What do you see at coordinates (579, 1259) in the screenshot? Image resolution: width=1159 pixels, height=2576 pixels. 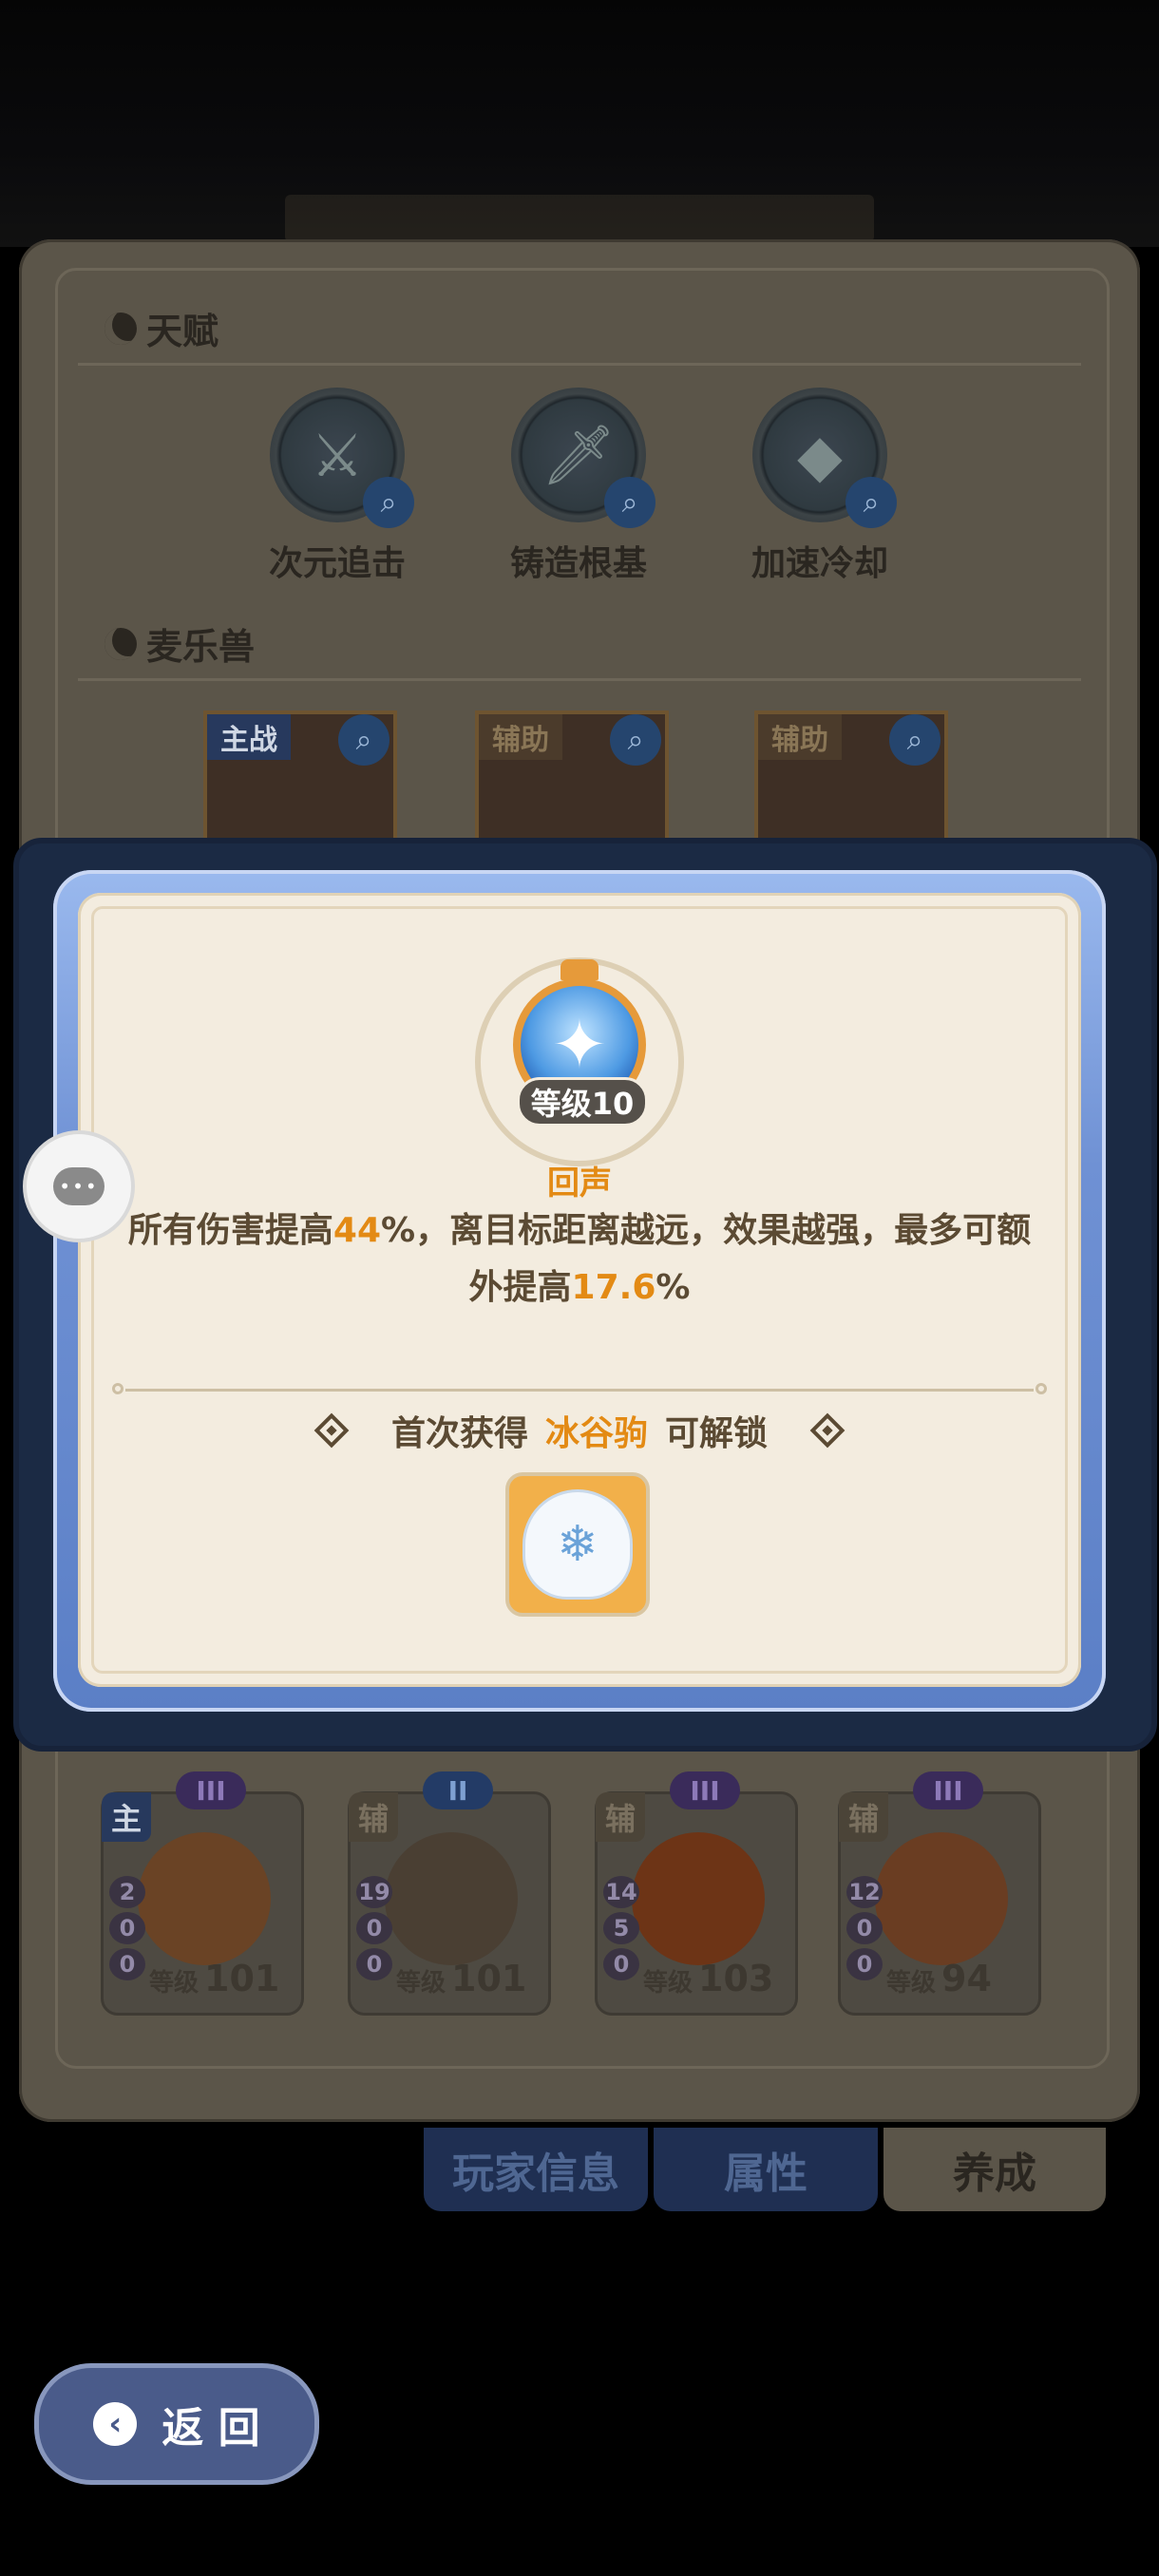 I see `skill-description: 所有伤害提高44%，离目标距离越远，效果越强，最多可额外提高17.6%` at bounding box center [579, 1259].